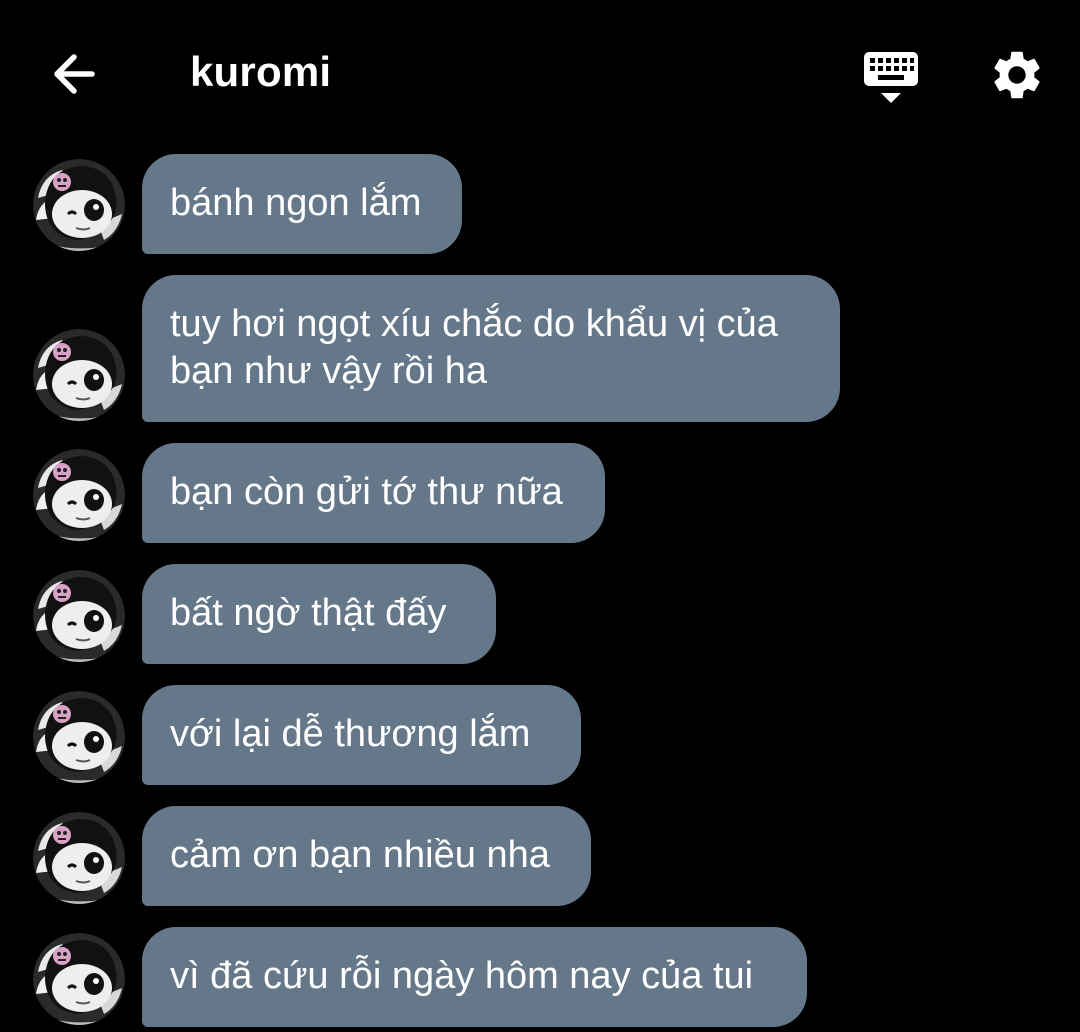 The height and width of the screenshot is (1032, 1080). I want to click on message-bubble: bạn còn gửi tớ thư nữa, so click(373, 493).